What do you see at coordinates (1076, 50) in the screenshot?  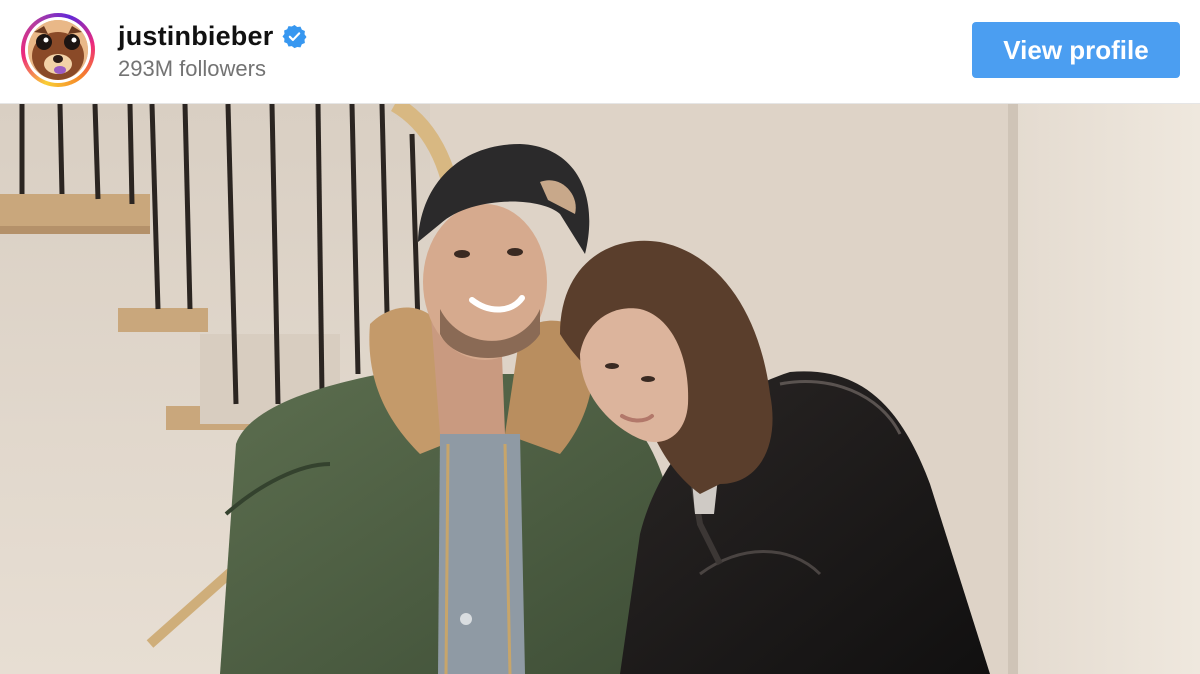 I see `view-profile-button: View profile` at bounding box center [1076, 50].